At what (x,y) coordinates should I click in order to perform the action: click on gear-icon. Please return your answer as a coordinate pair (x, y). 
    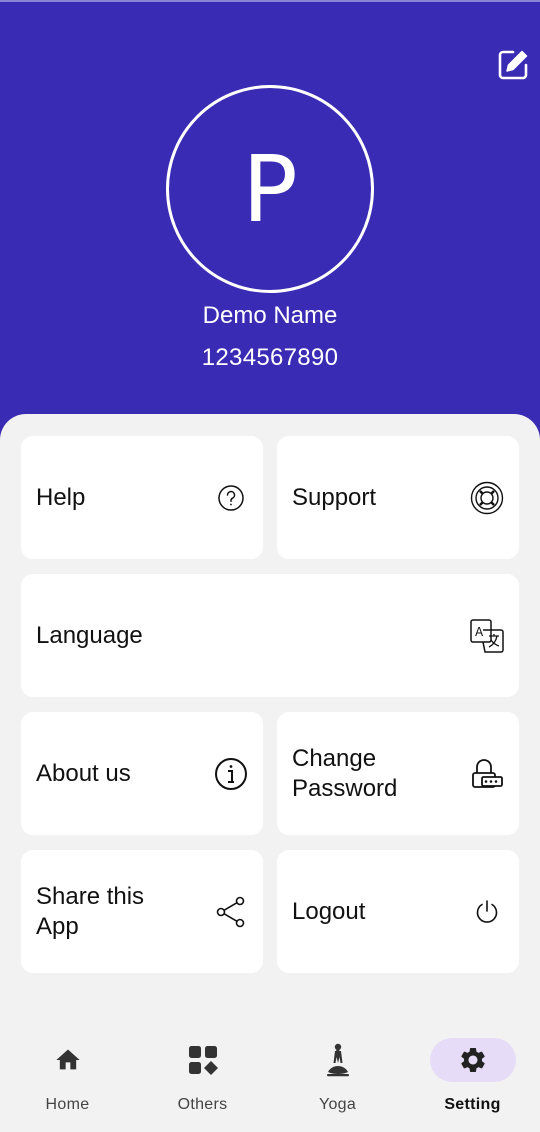
    Looking at the image, I should click on (473, 1060).